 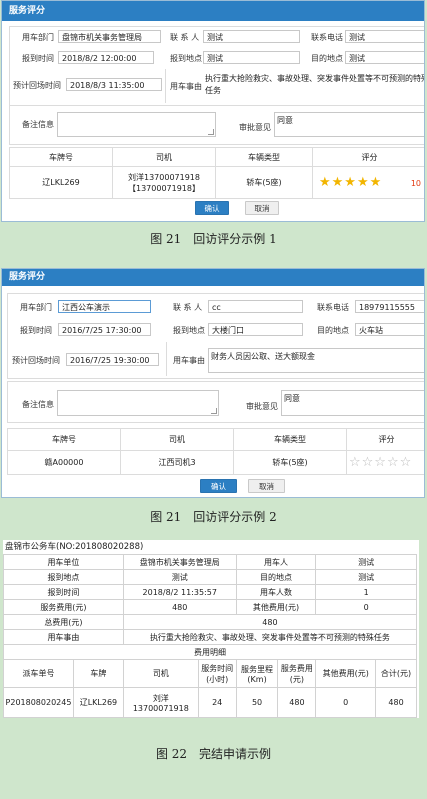 I want to click on dept-label: 用车部门, so click(x=38, y=37).